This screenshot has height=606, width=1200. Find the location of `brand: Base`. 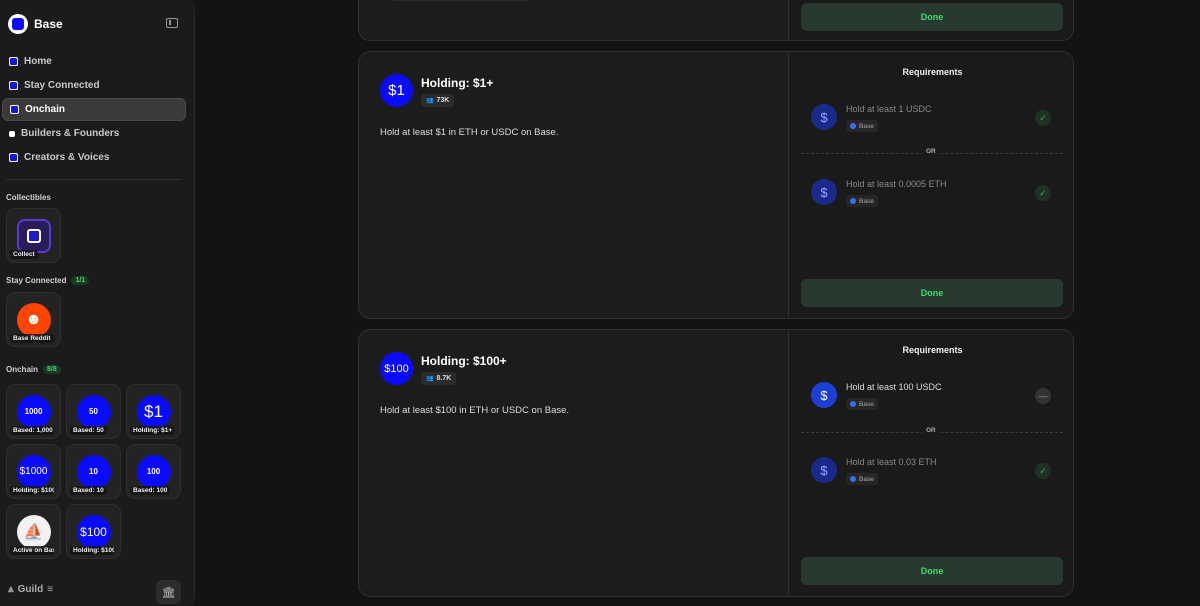

brand: Base is located at coordinates (35, 24).